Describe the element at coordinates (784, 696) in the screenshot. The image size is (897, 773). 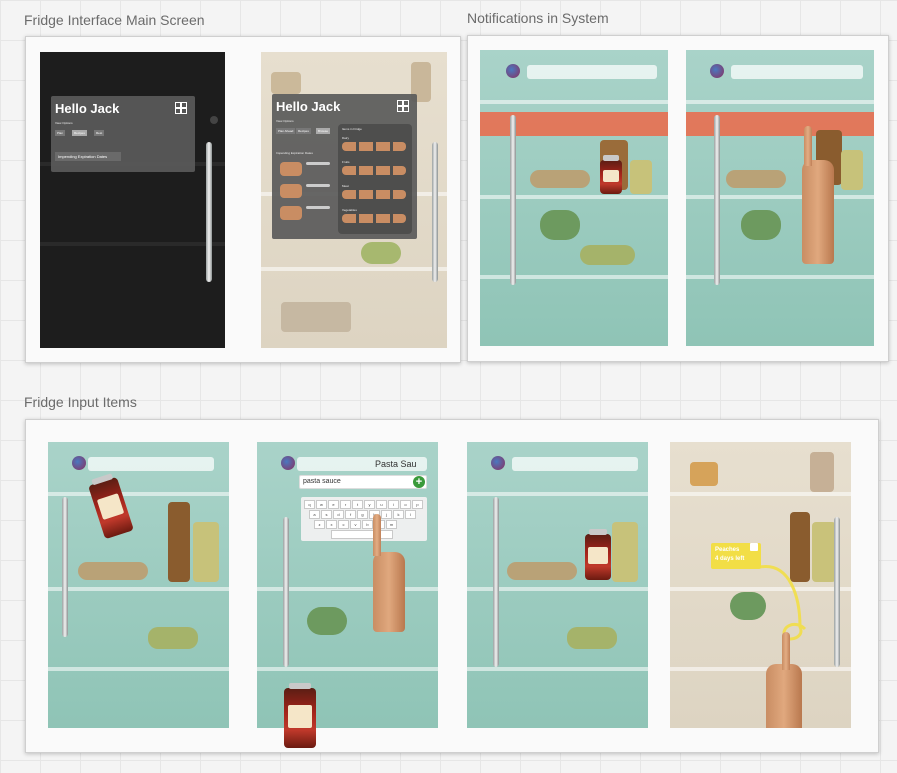
I see `dragging-hand` at that location.